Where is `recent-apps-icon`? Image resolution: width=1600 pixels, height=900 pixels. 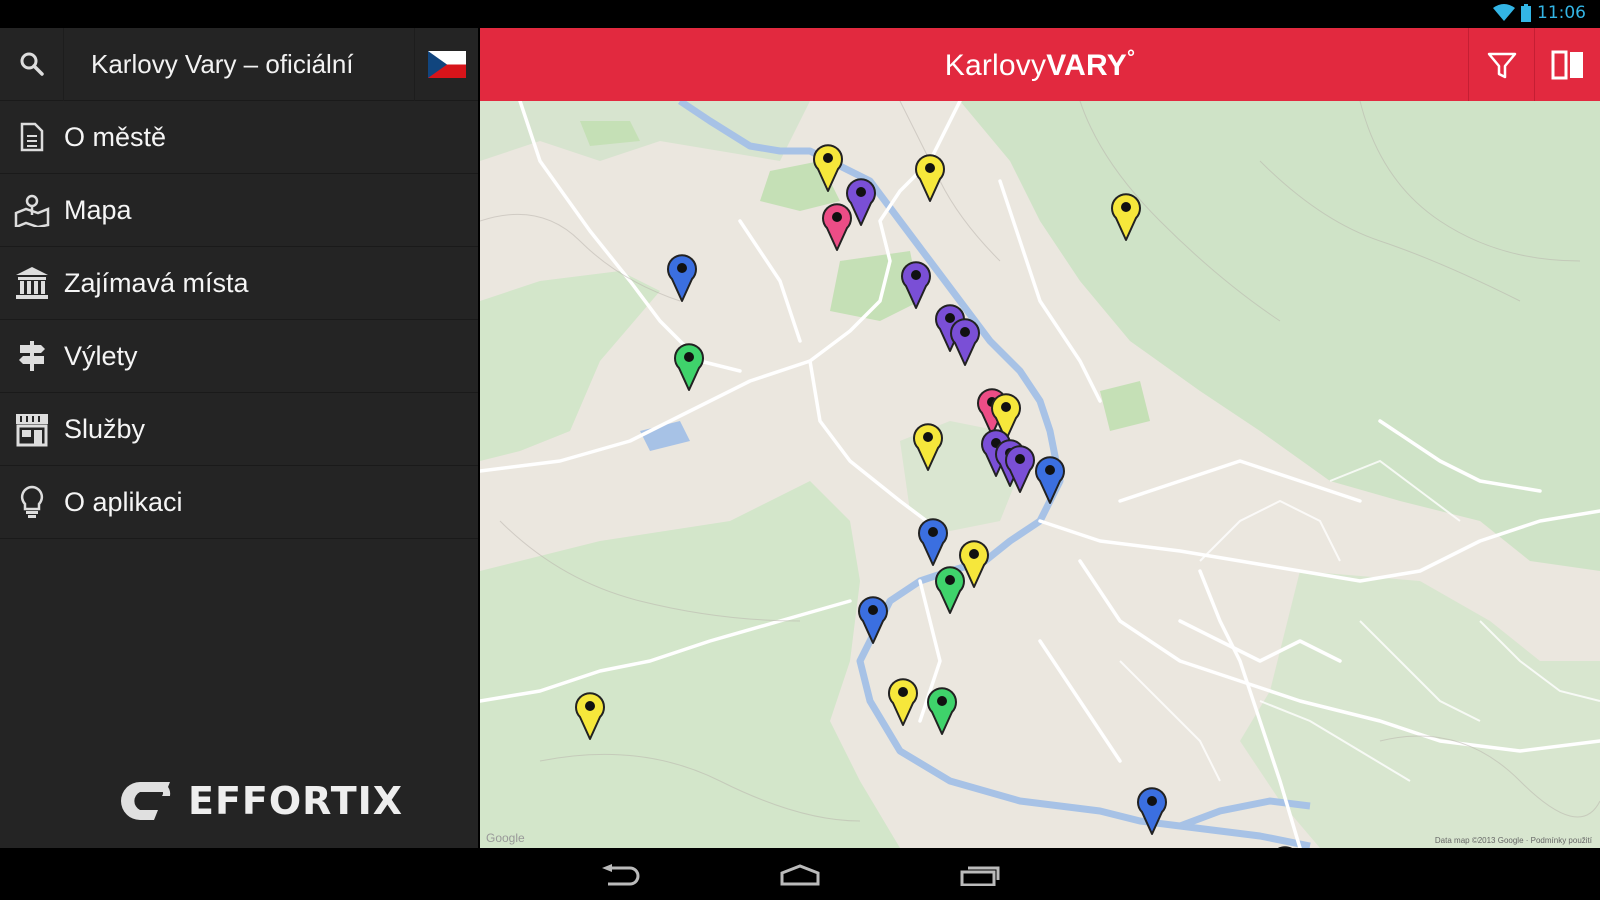
recent-apps-icon is located at coordinates (980, 875).